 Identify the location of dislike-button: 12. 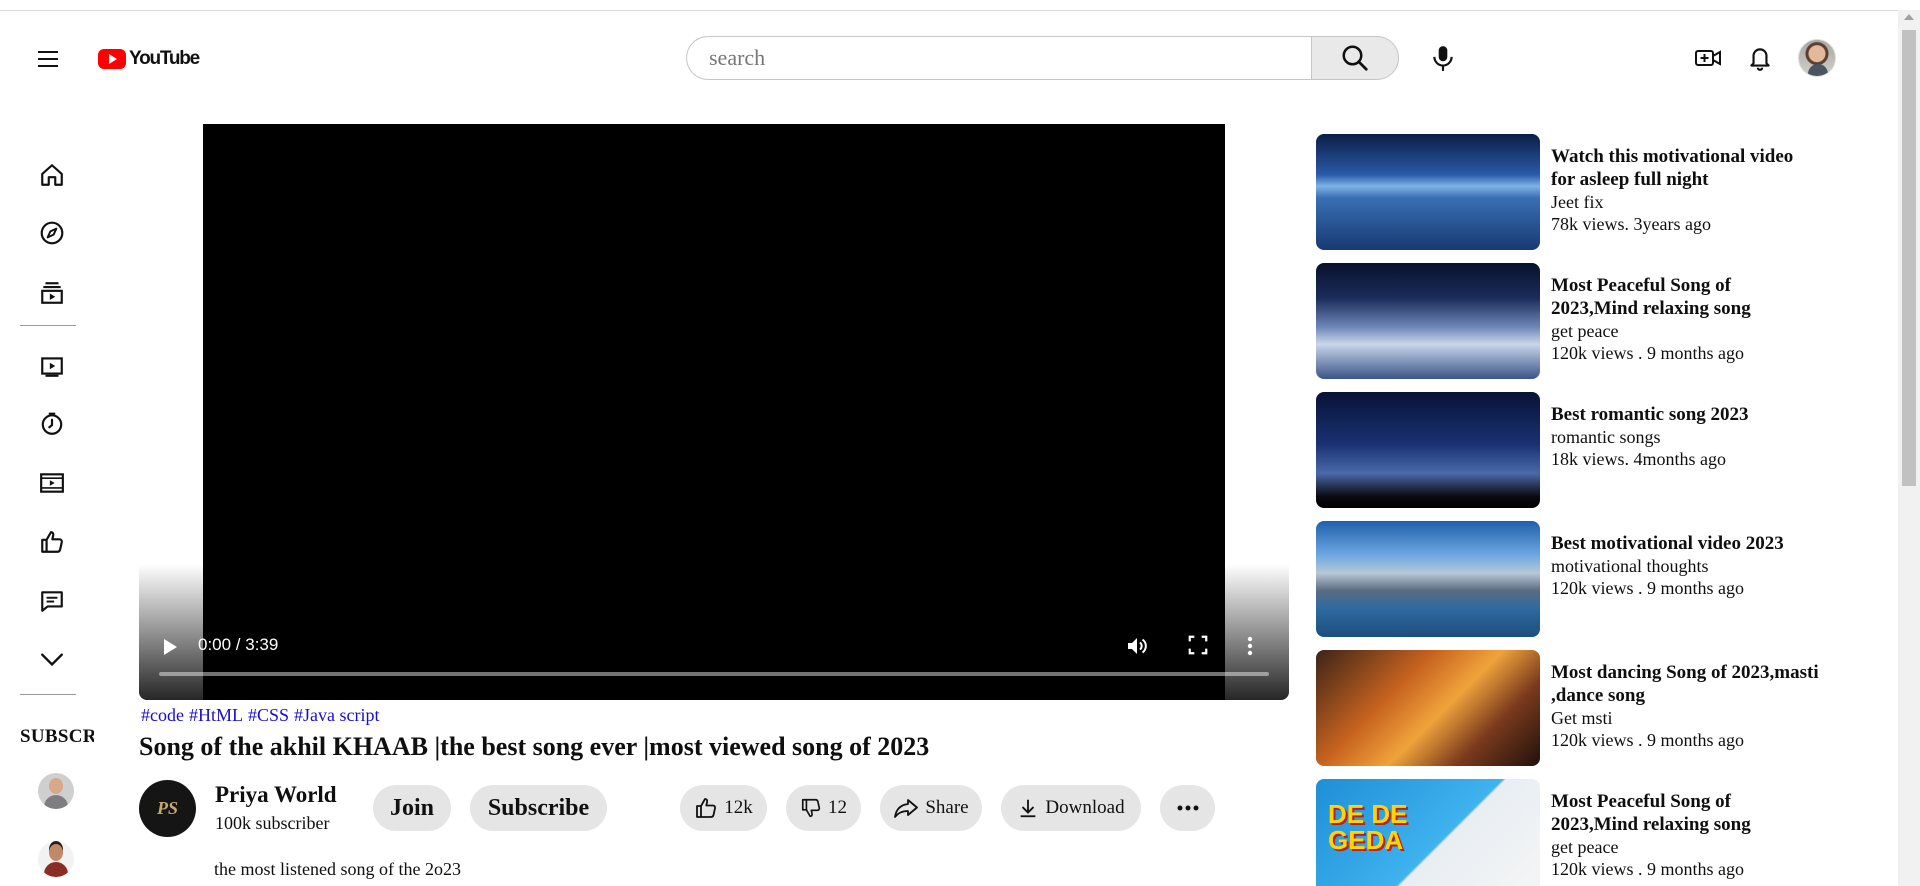
(823, 808).